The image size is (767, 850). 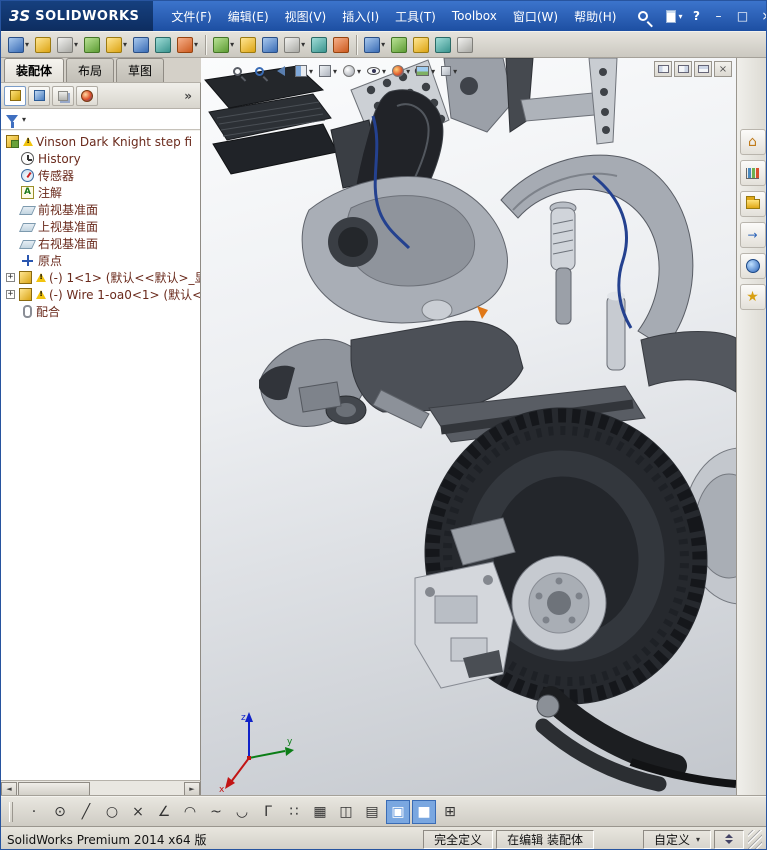 I want to click on corner-rectangle-tool: Γ, so click(x=268, y=812).